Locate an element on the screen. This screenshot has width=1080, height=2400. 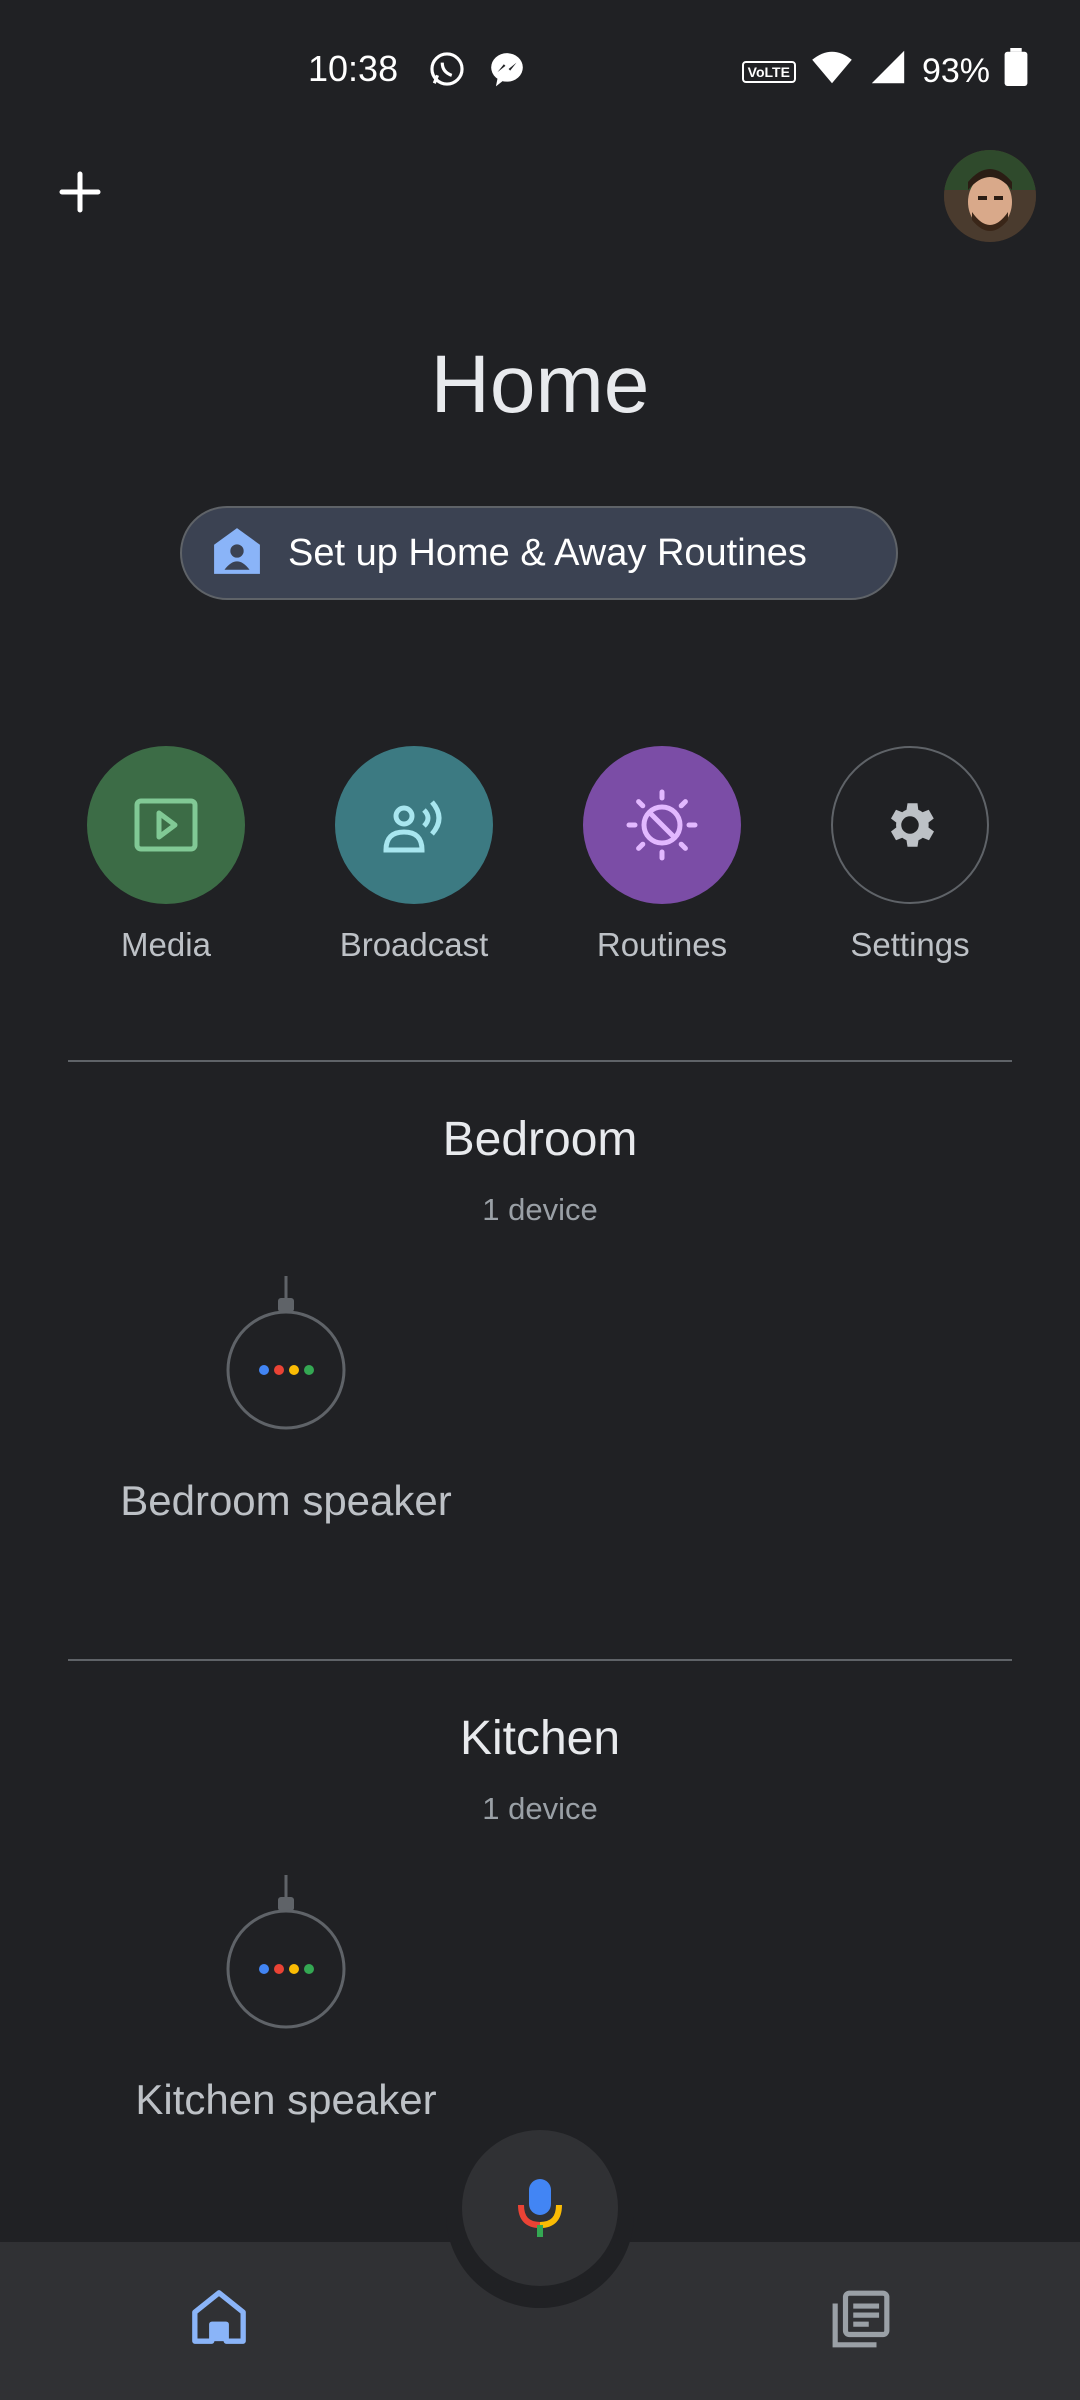
broadcast-action: Broadcast is located at coordinates (414, 855).